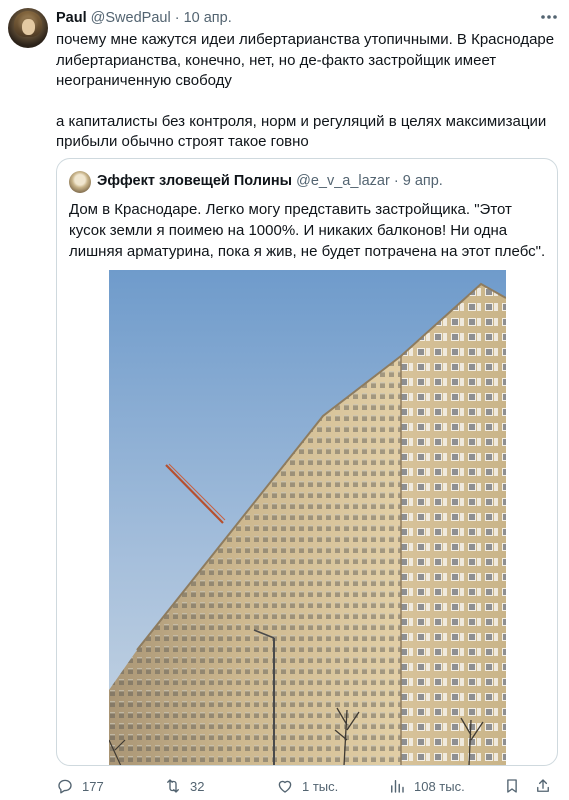  What do you see at coordinates (195, 181) in the screenshot?
I see `quoted-author-name: Эффект зловещей Полины` at bounding box center [195, 181].